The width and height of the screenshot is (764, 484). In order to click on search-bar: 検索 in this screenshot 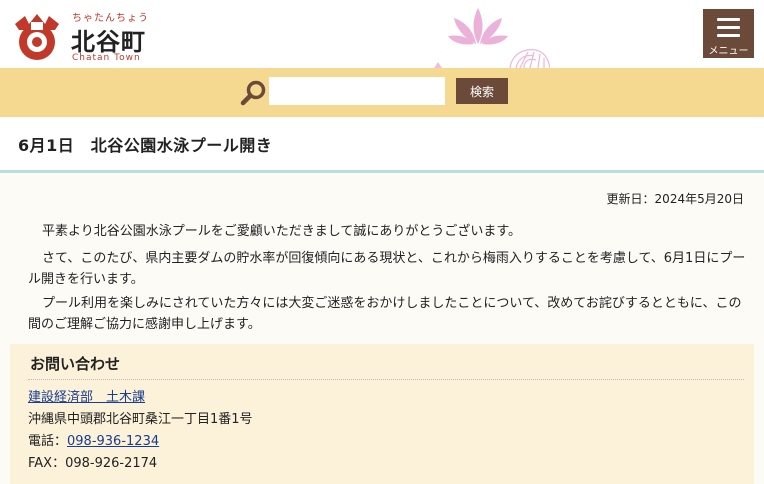, I will do `click(382, 92)`.